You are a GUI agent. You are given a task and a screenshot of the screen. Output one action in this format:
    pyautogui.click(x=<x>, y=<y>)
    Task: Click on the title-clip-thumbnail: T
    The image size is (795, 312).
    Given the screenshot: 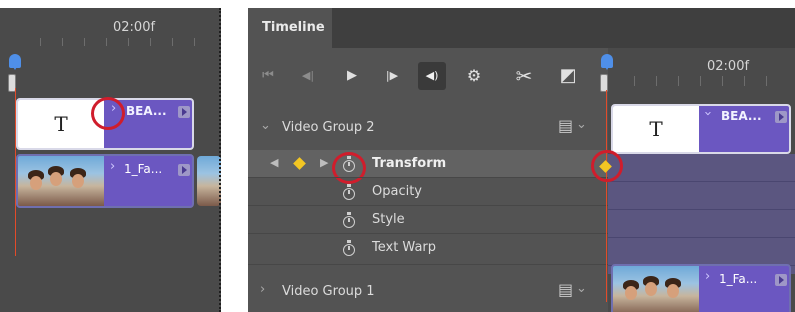 What is the action you would take?
    pyautogui.click(x=656, y=129)
    